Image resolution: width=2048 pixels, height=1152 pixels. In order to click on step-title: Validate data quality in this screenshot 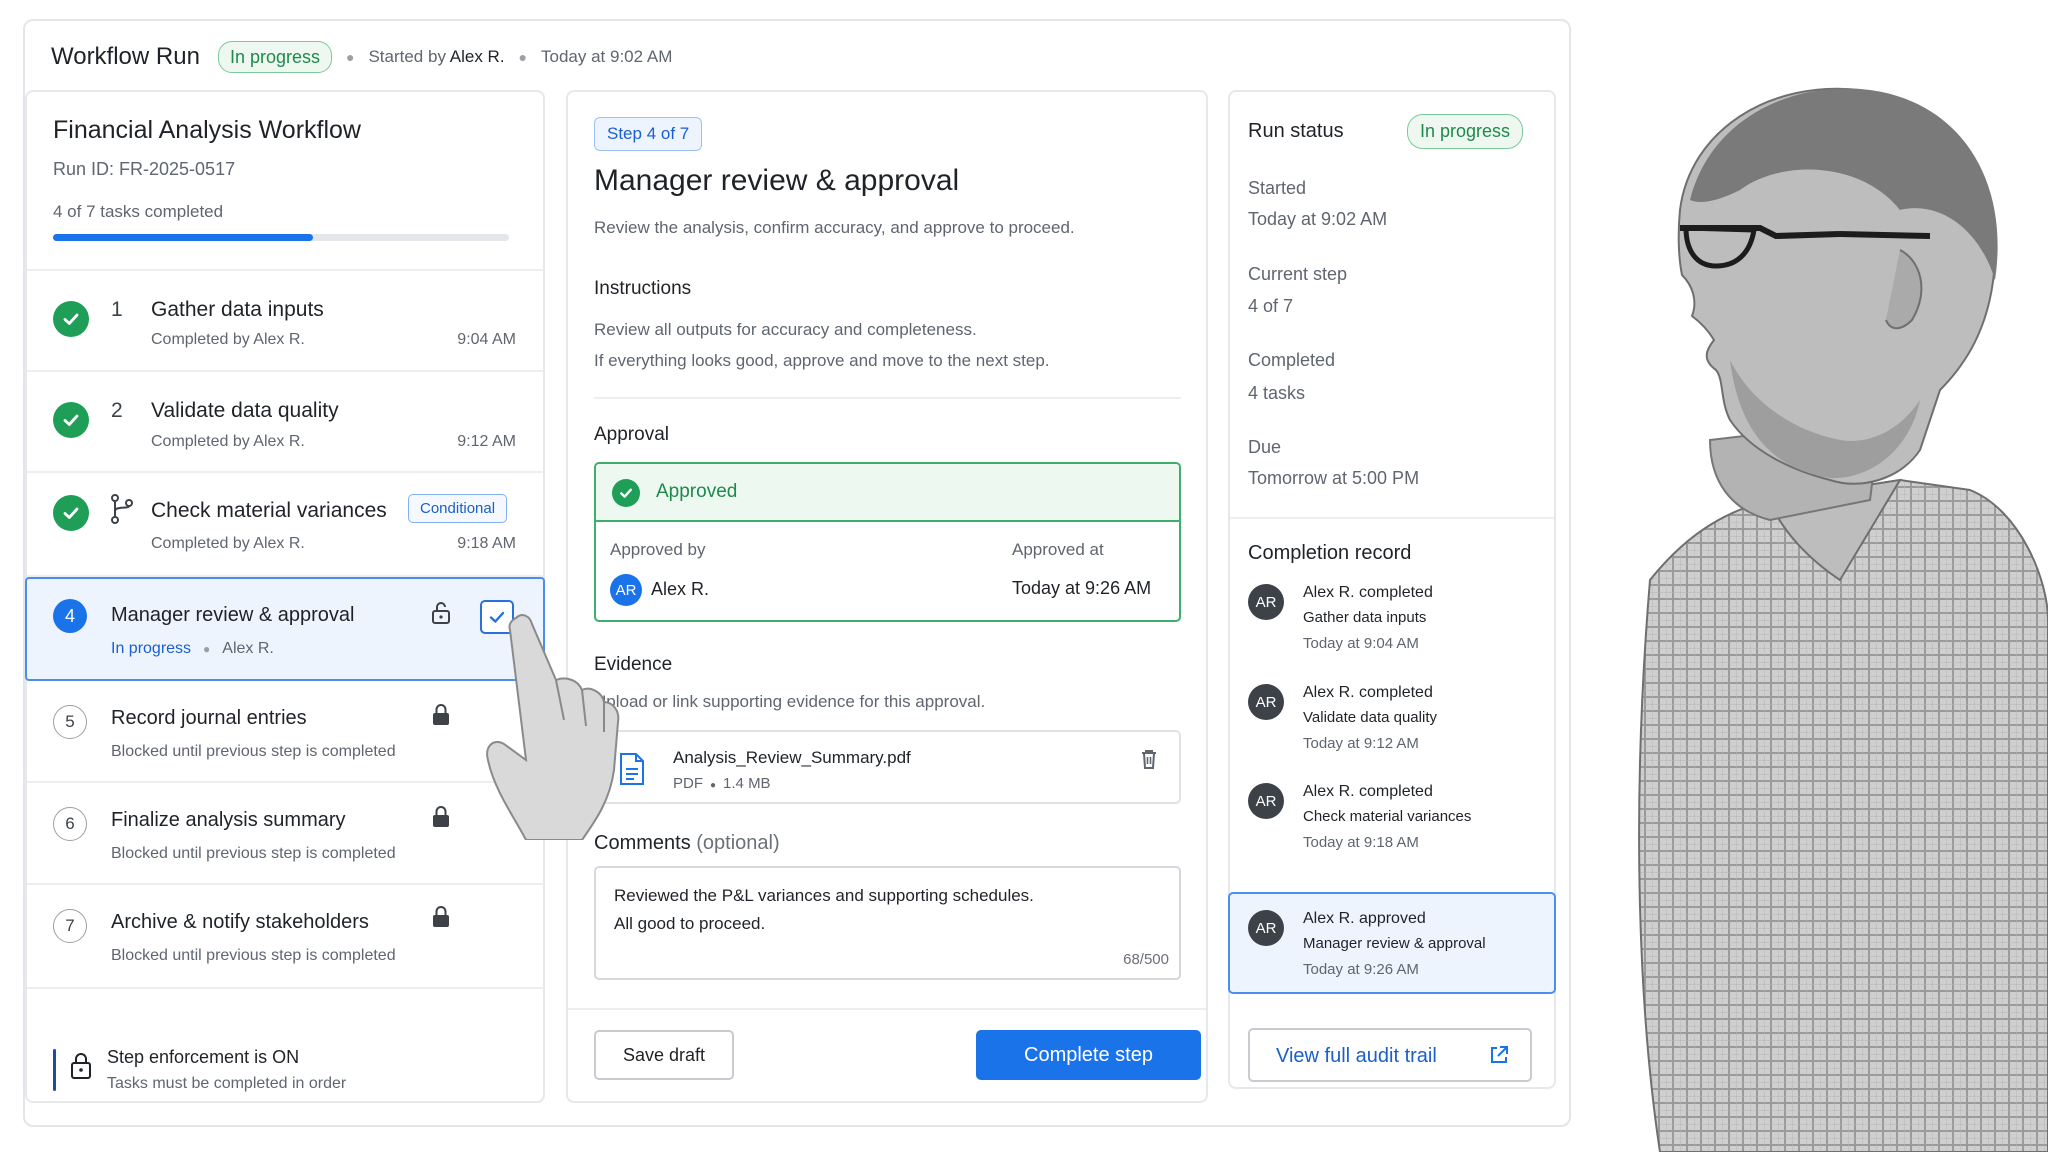, I will do `click(245, 410)`.